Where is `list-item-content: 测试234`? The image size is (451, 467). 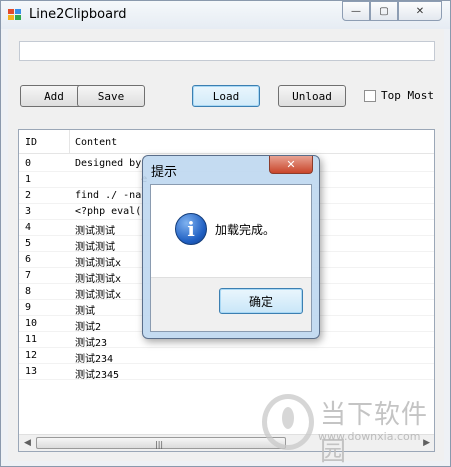
list-item-content: 测试234 is located at coordinates (94, 359).